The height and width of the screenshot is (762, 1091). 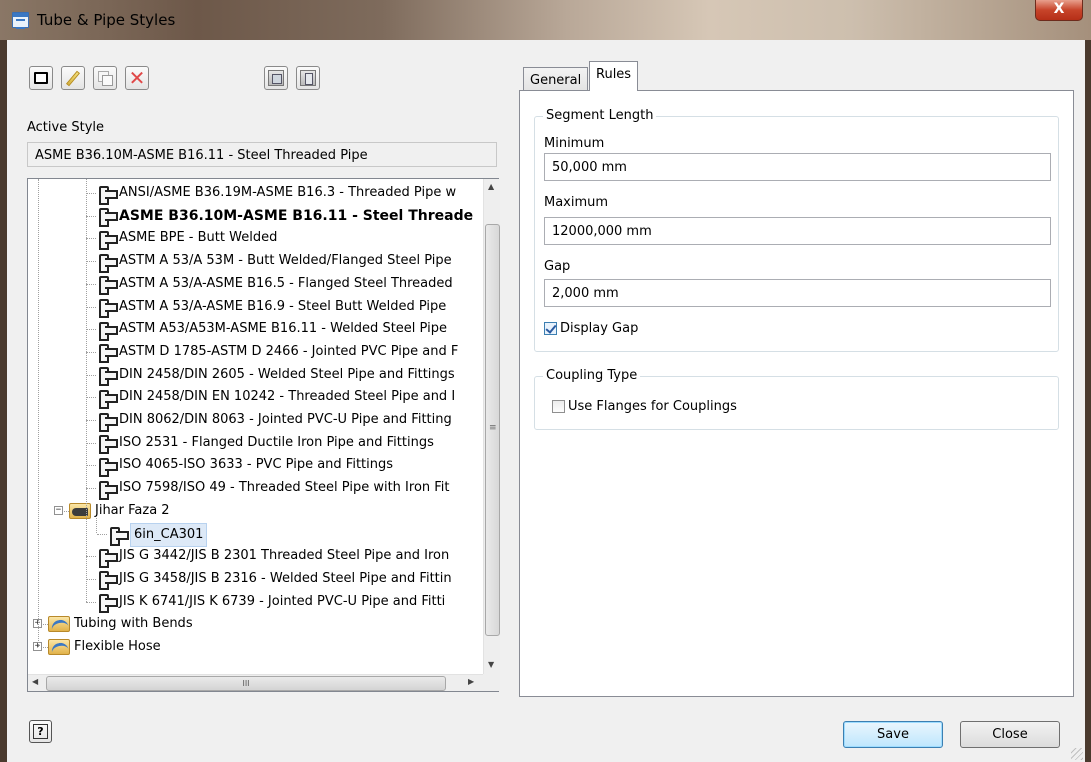 I want to click on tree-item: Jihar Faza 2, so click(x=119, y=511).